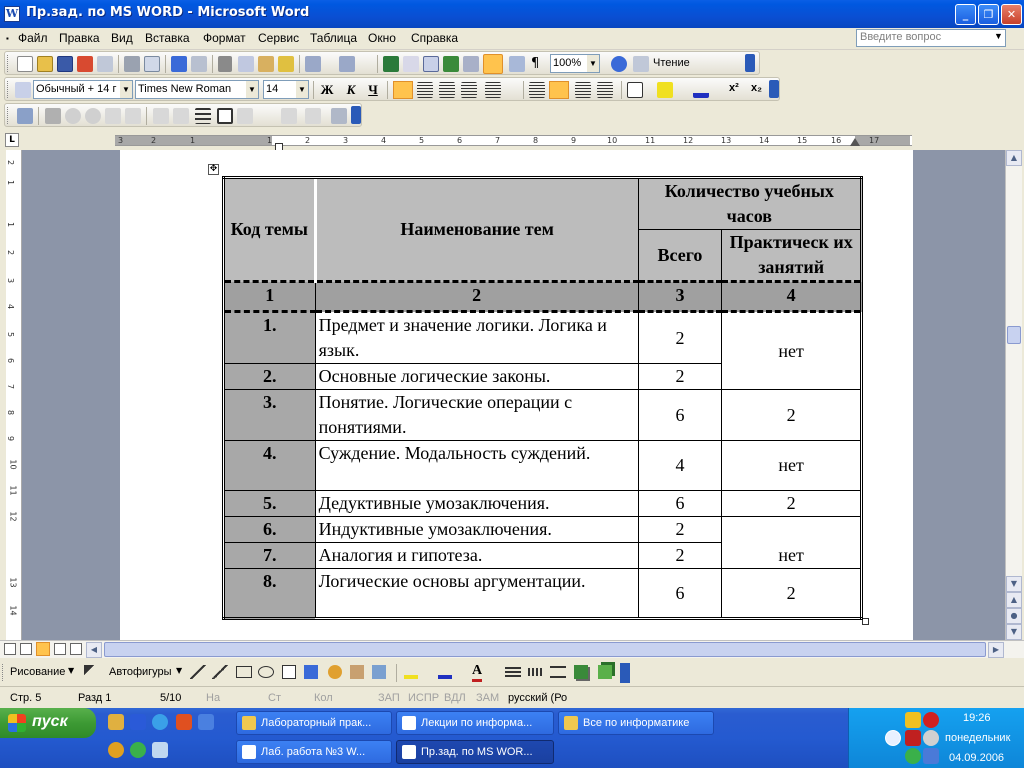 The image size is (1024, 768). Describe the element at coordinates (33, 38) in the screenshot. I see `menu-file: Файл` at that location.